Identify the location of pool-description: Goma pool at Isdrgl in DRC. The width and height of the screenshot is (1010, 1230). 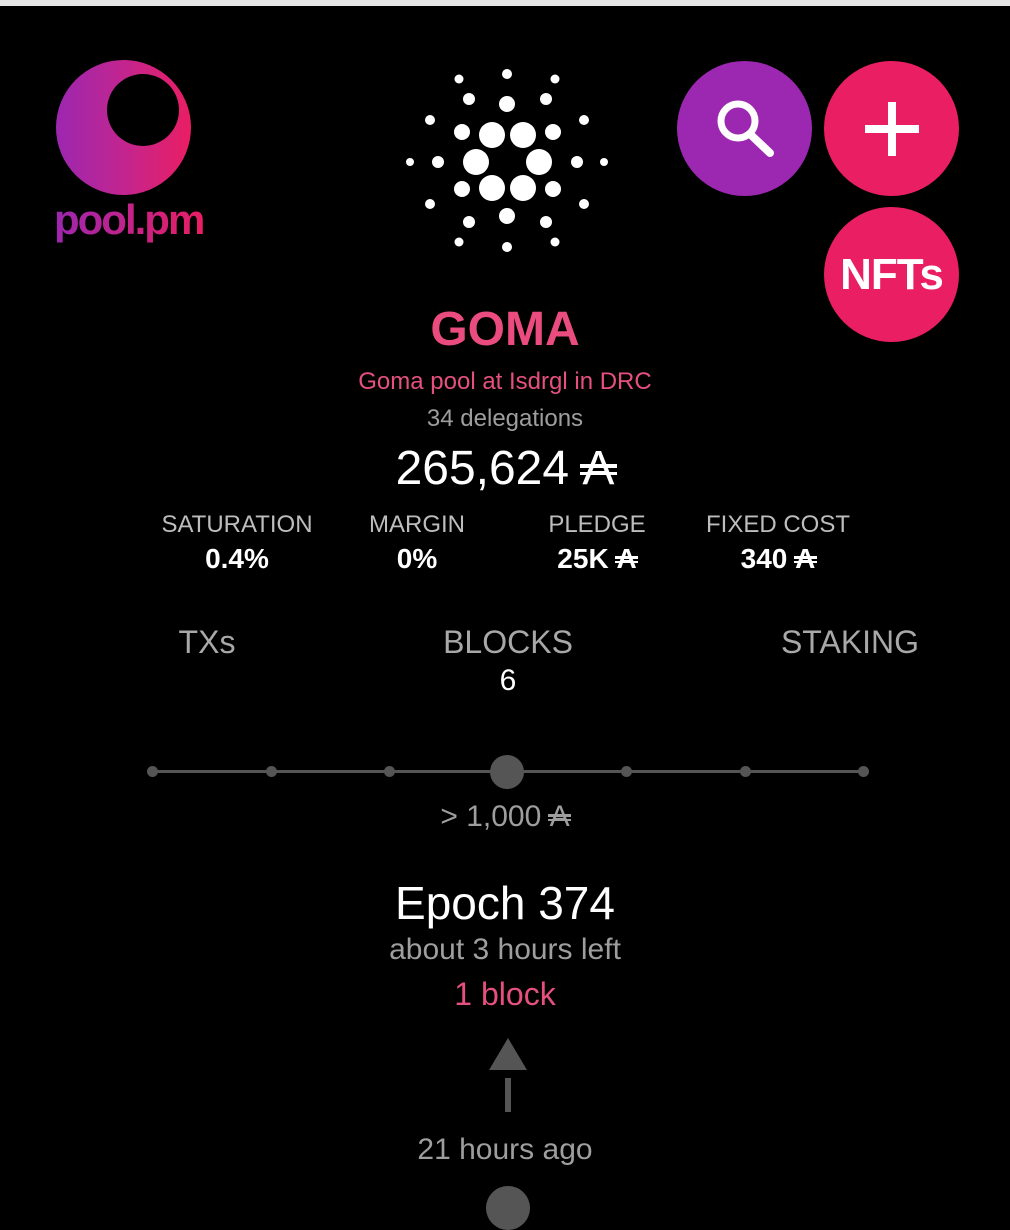
(505, 381).